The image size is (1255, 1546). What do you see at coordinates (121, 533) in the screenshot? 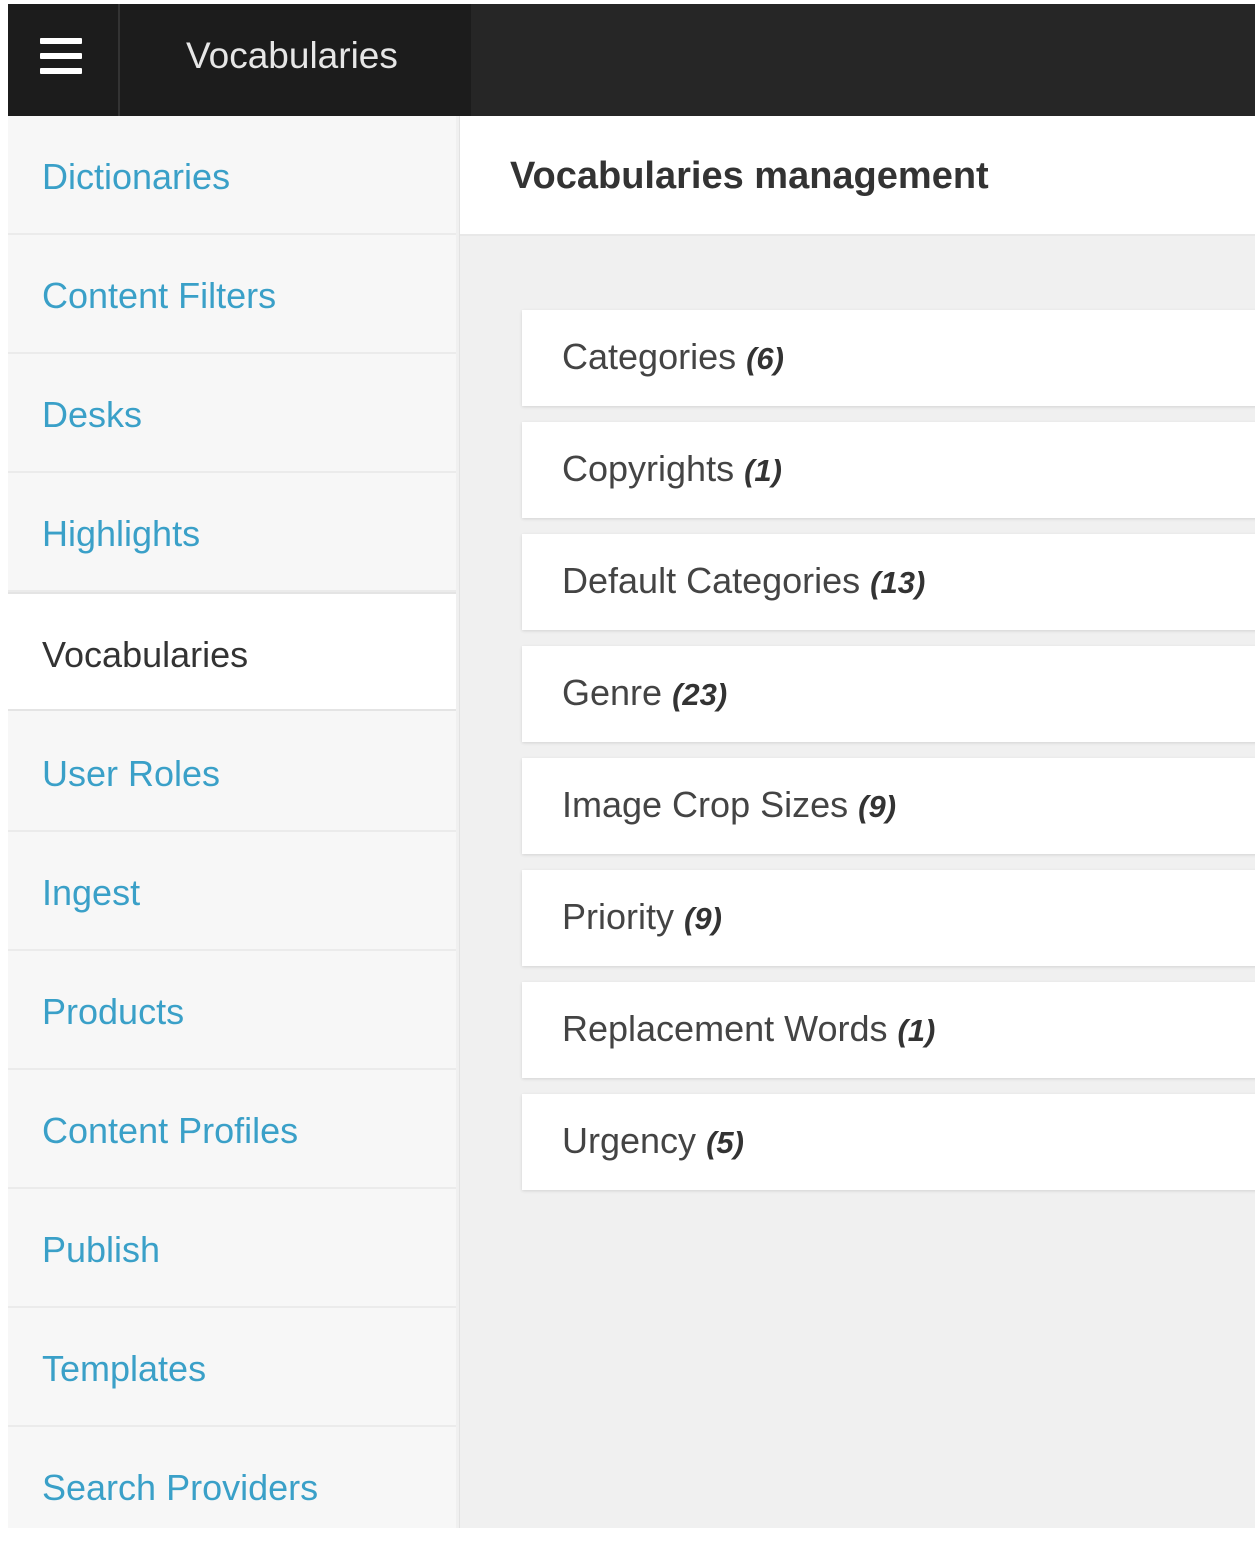
I see `sidebar-item-label: Highlights` at bounding box center [121, 533].